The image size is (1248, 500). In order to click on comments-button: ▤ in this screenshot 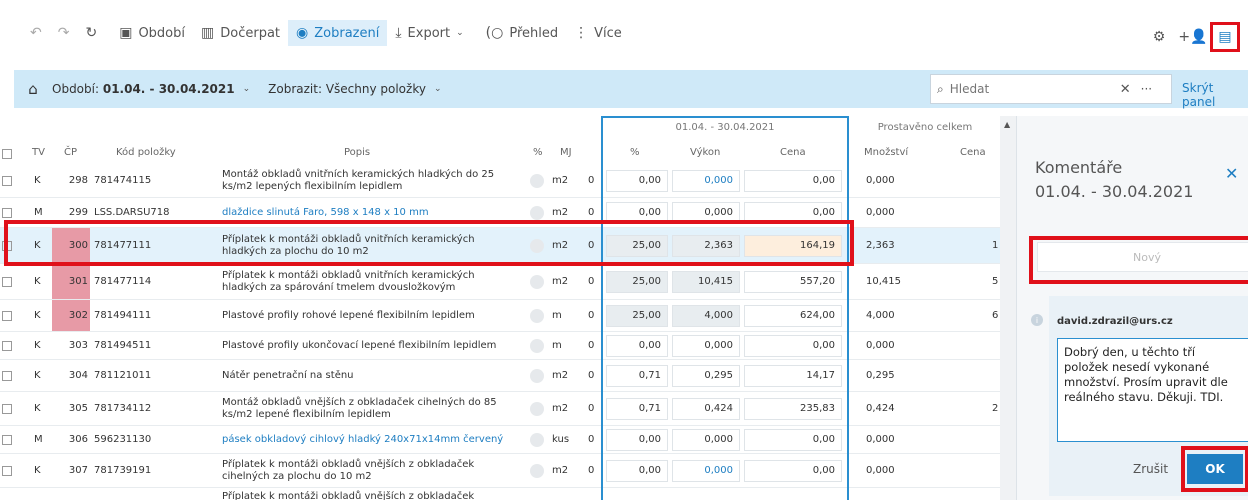, I will do `click(1225, 37)`.